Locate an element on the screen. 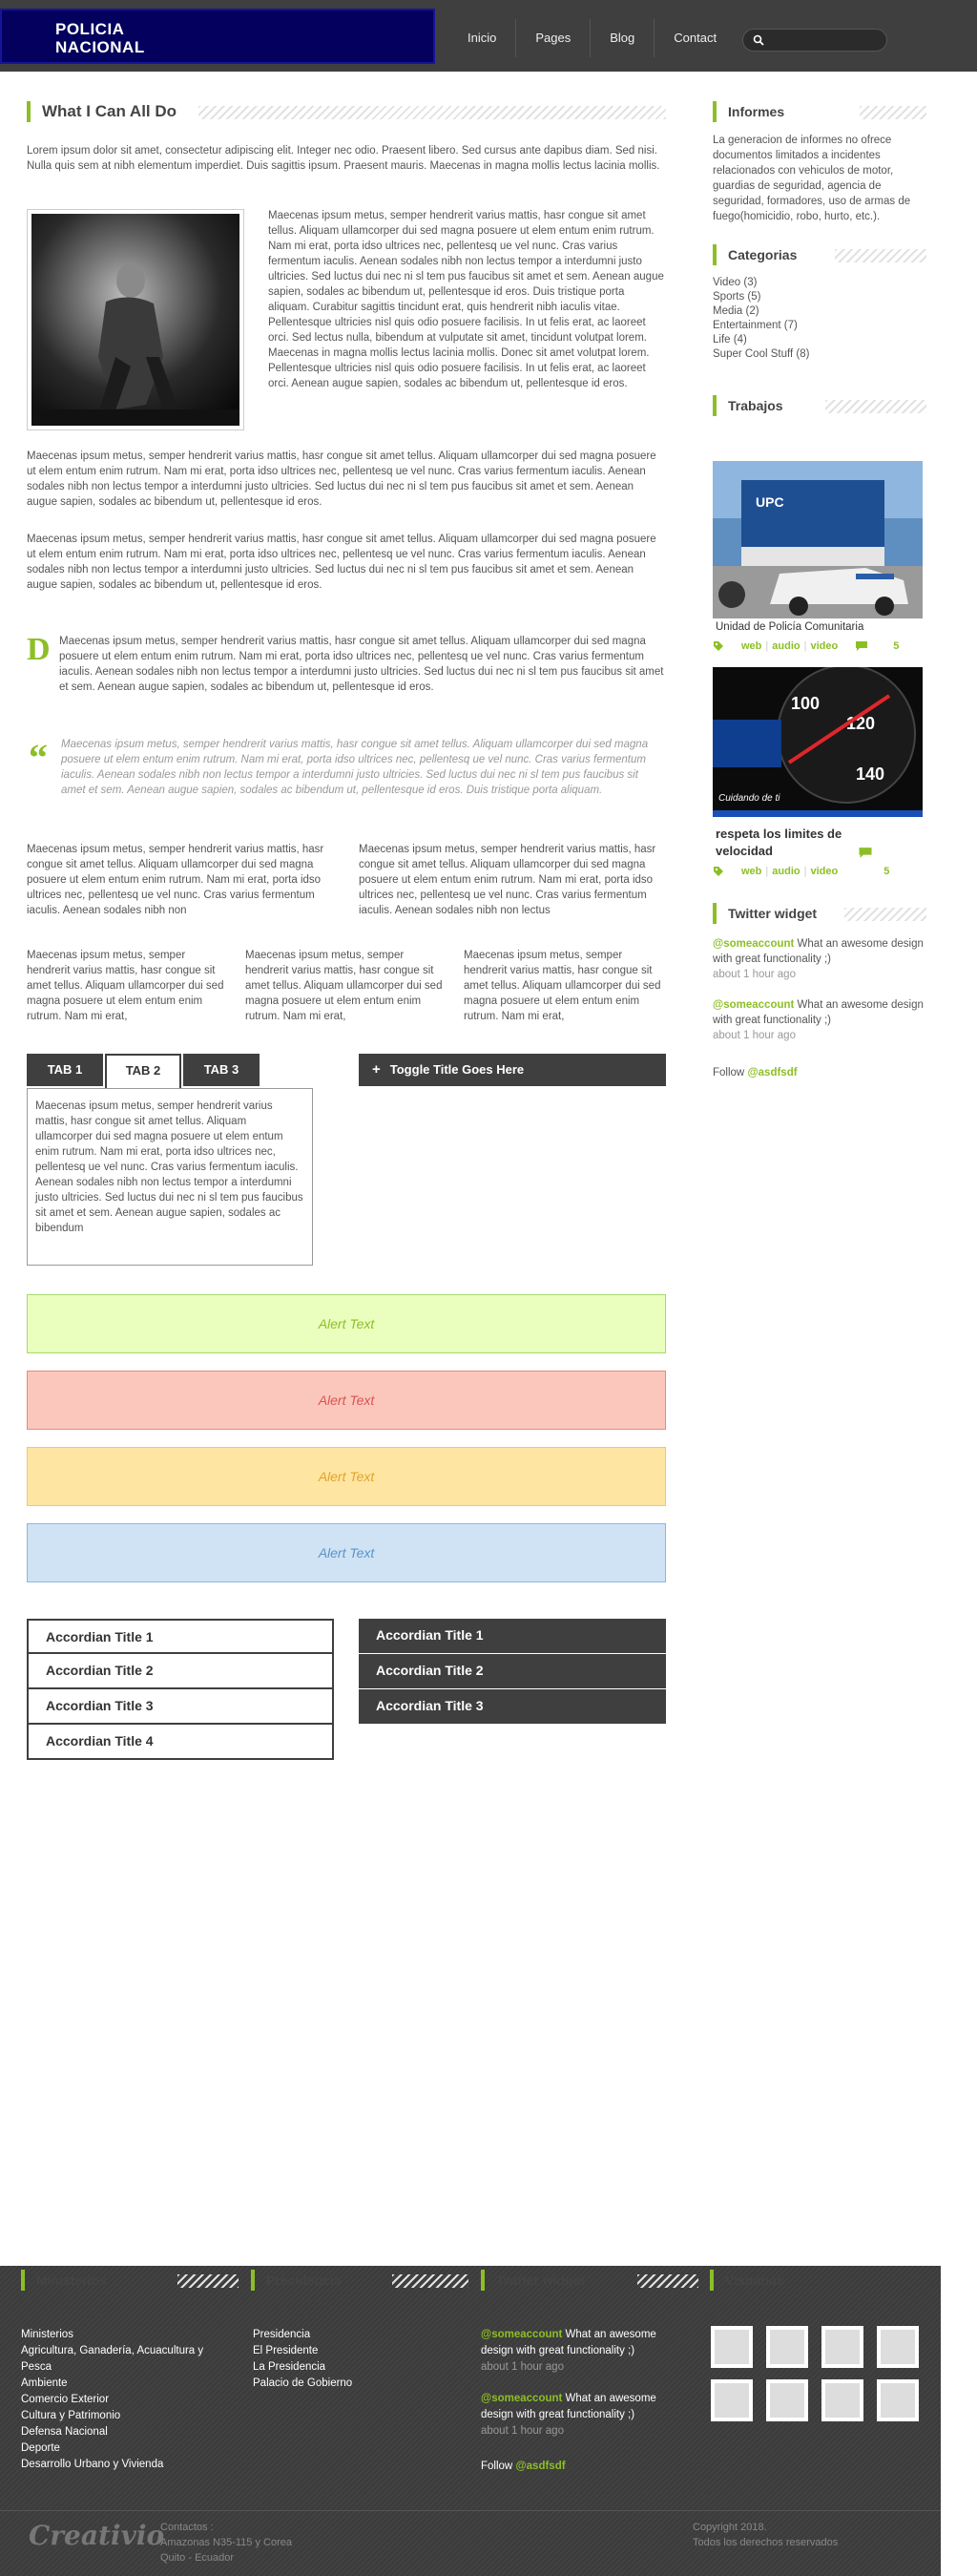 Image resolution: width=977 pixels, height=2576 pixels. footer-heading-text: Precidencia is located at coordinates (304, 2280).